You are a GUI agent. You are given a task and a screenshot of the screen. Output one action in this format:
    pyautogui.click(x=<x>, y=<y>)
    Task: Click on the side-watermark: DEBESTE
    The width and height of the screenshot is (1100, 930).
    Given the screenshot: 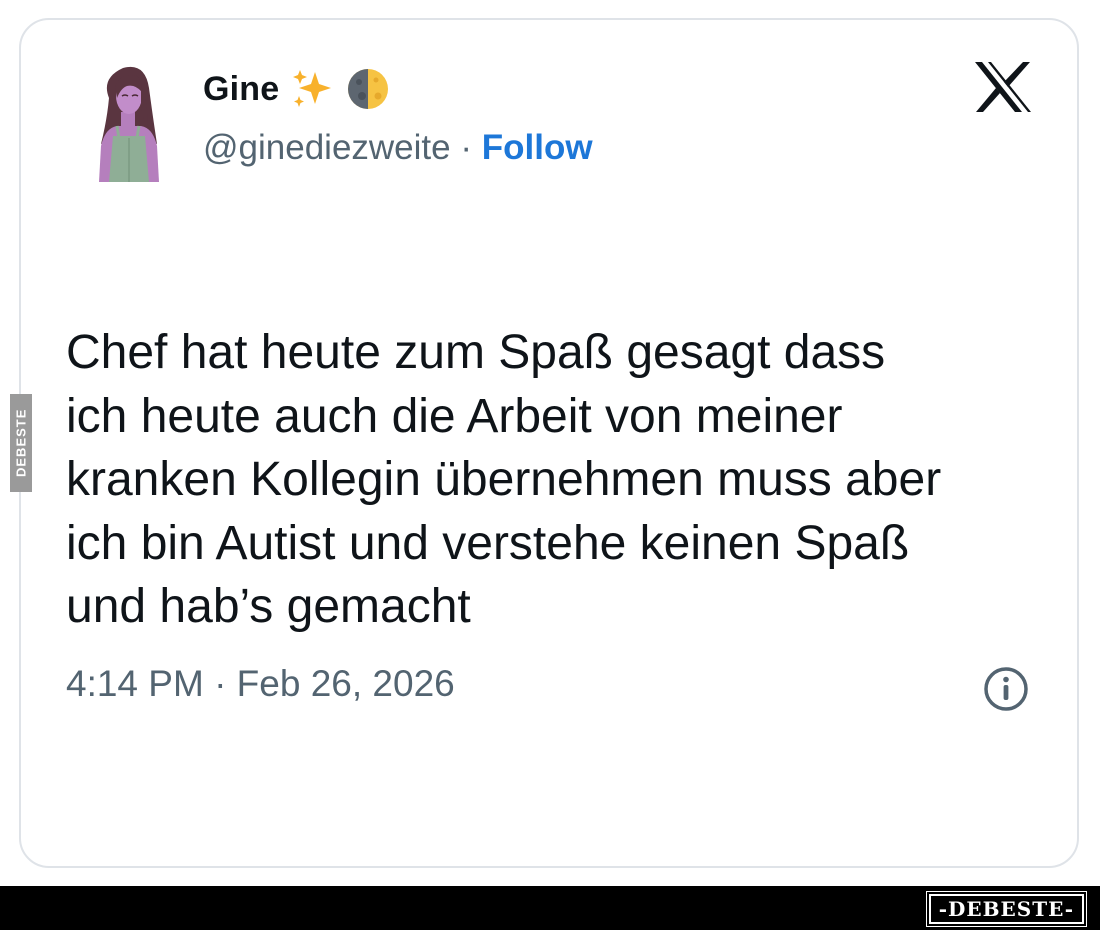 What is the action you would take?
    pyautogui.click(x=21, y=443)
    